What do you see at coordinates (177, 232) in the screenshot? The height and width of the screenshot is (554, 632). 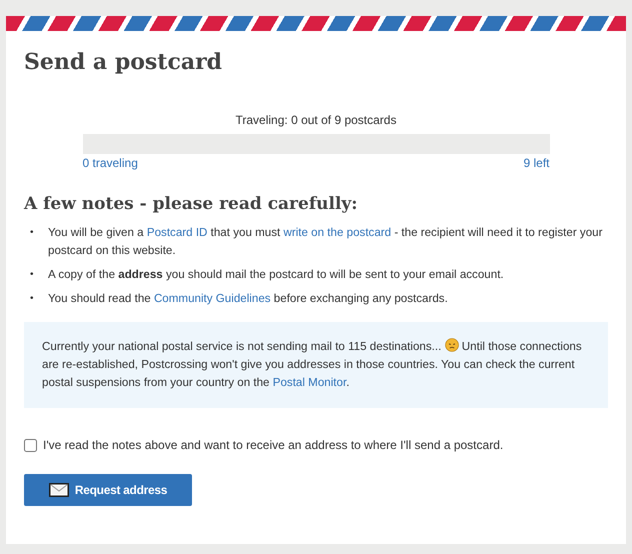 I see `text-link: Postcard ID` at bounding box center [177, 232].